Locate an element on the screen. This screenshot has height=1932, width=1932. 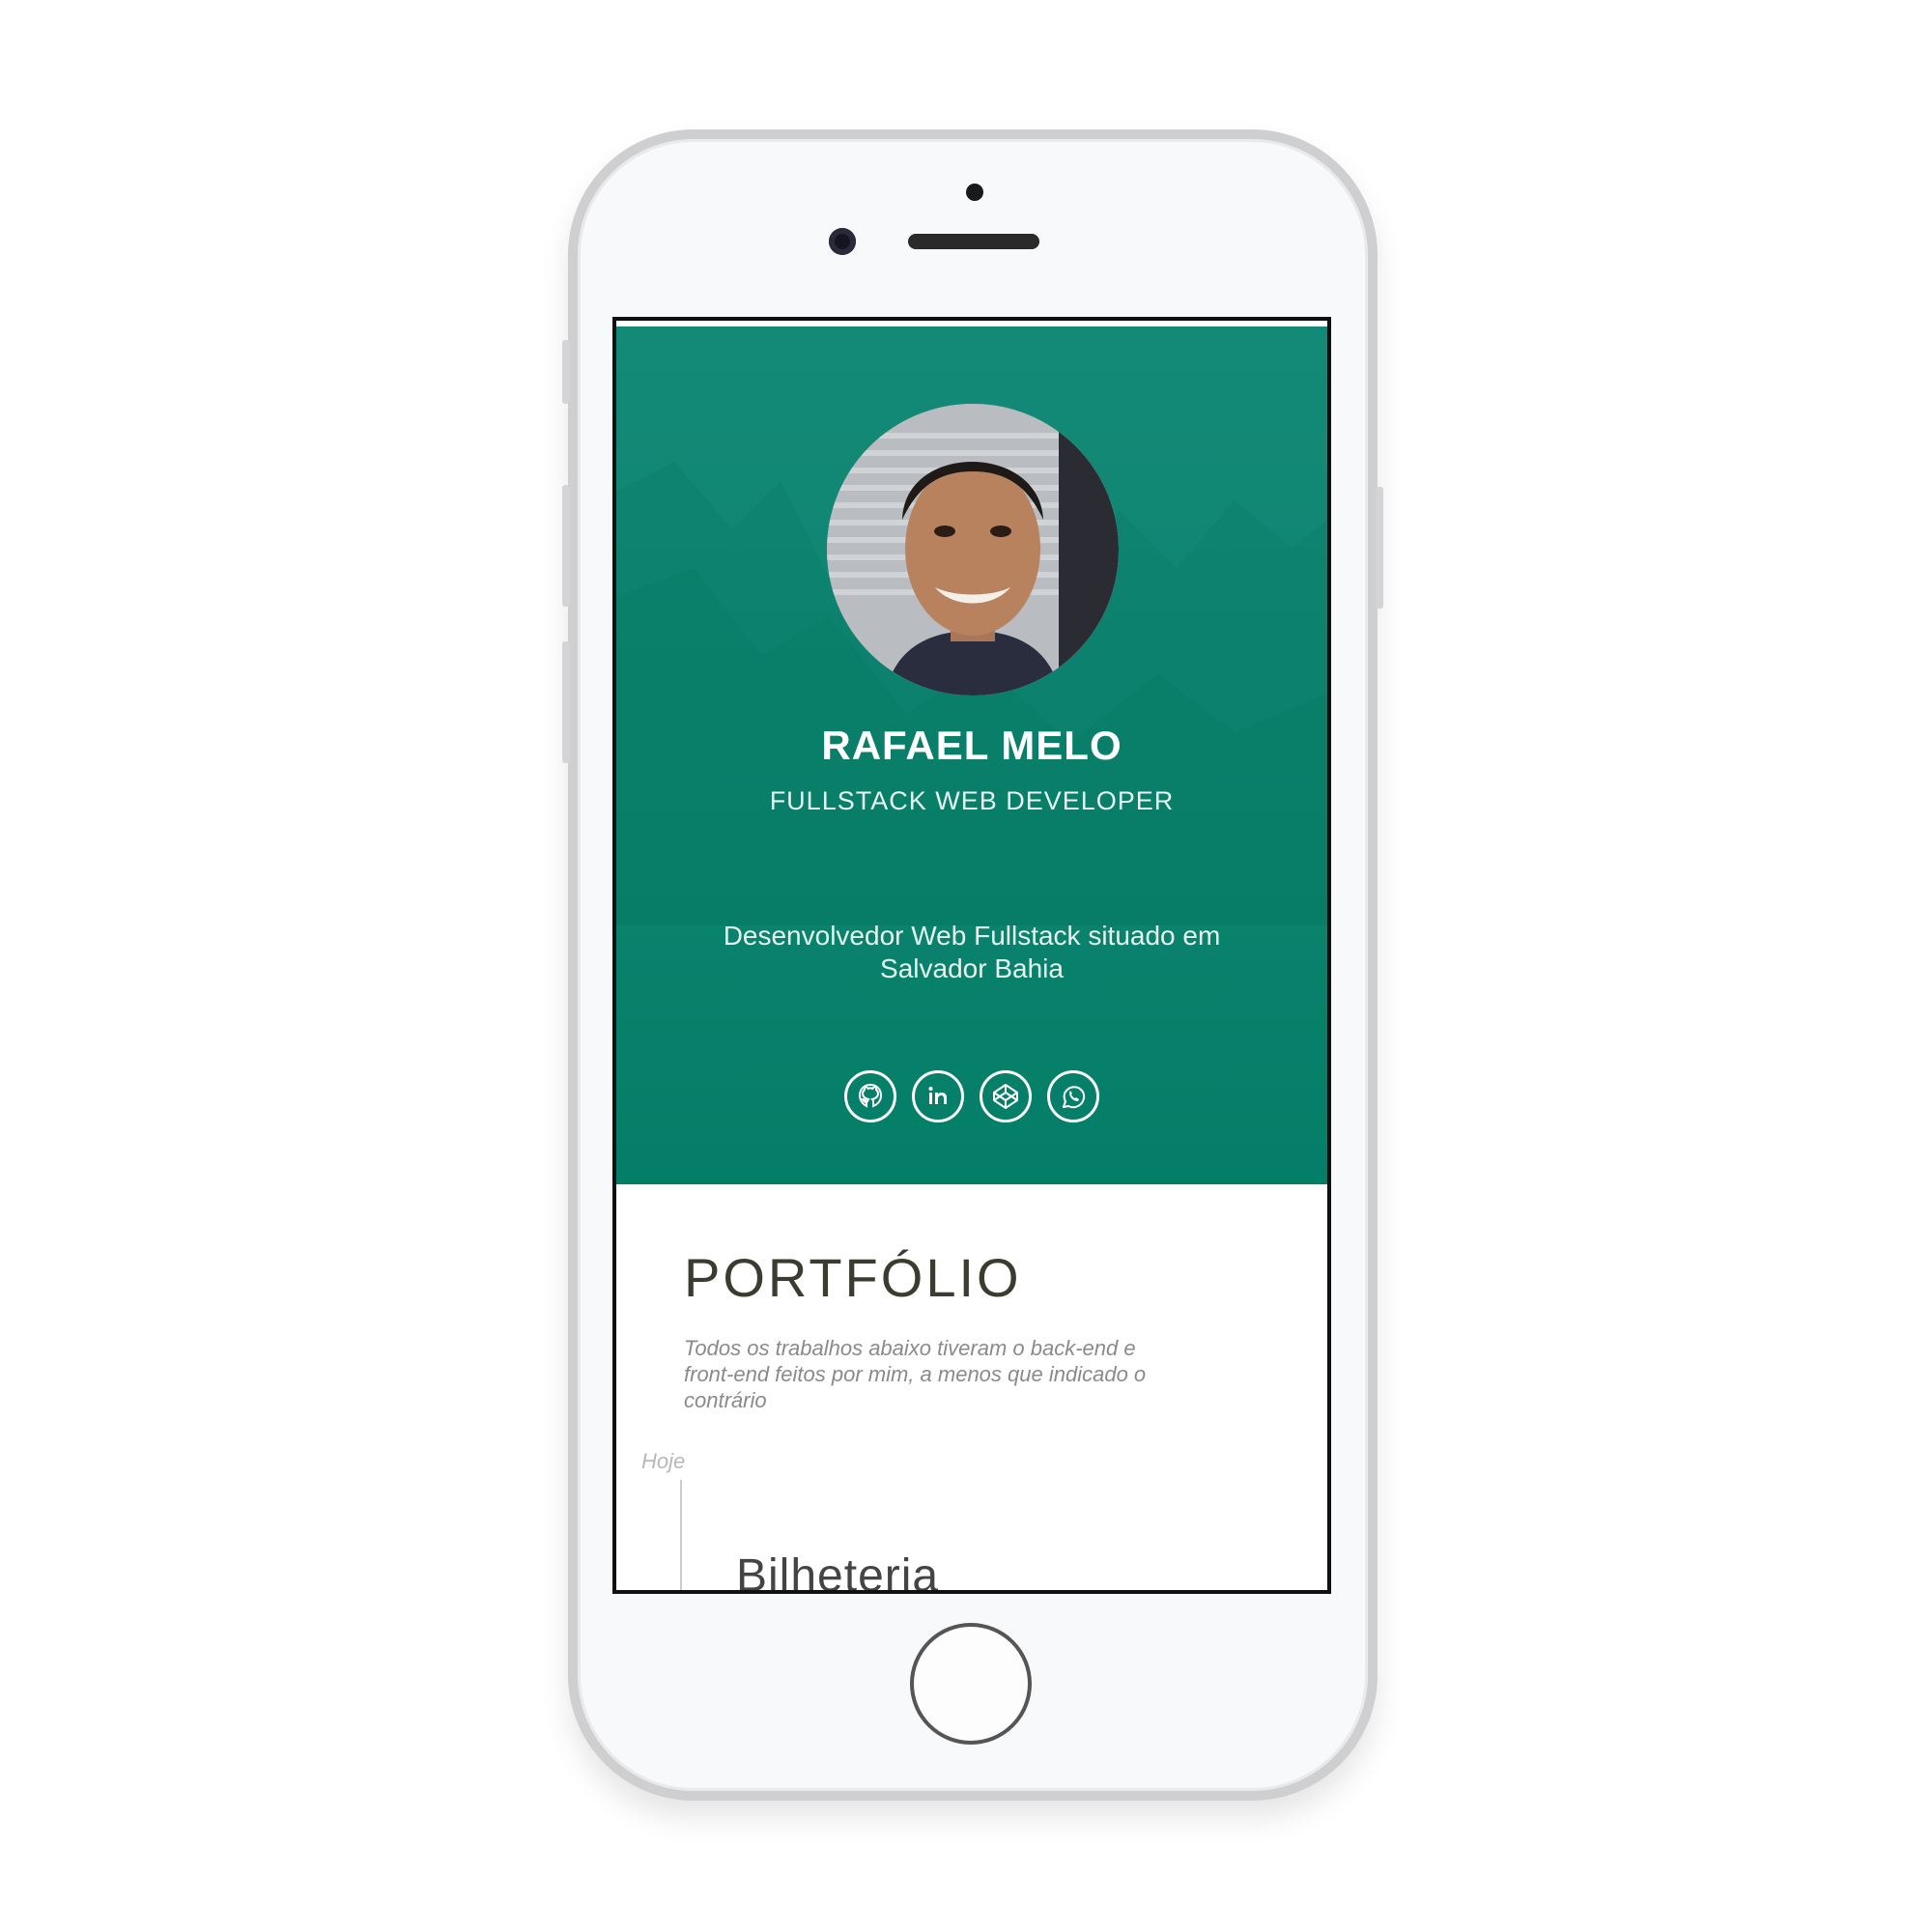
github-icon is located at coordinates (870, 1095).